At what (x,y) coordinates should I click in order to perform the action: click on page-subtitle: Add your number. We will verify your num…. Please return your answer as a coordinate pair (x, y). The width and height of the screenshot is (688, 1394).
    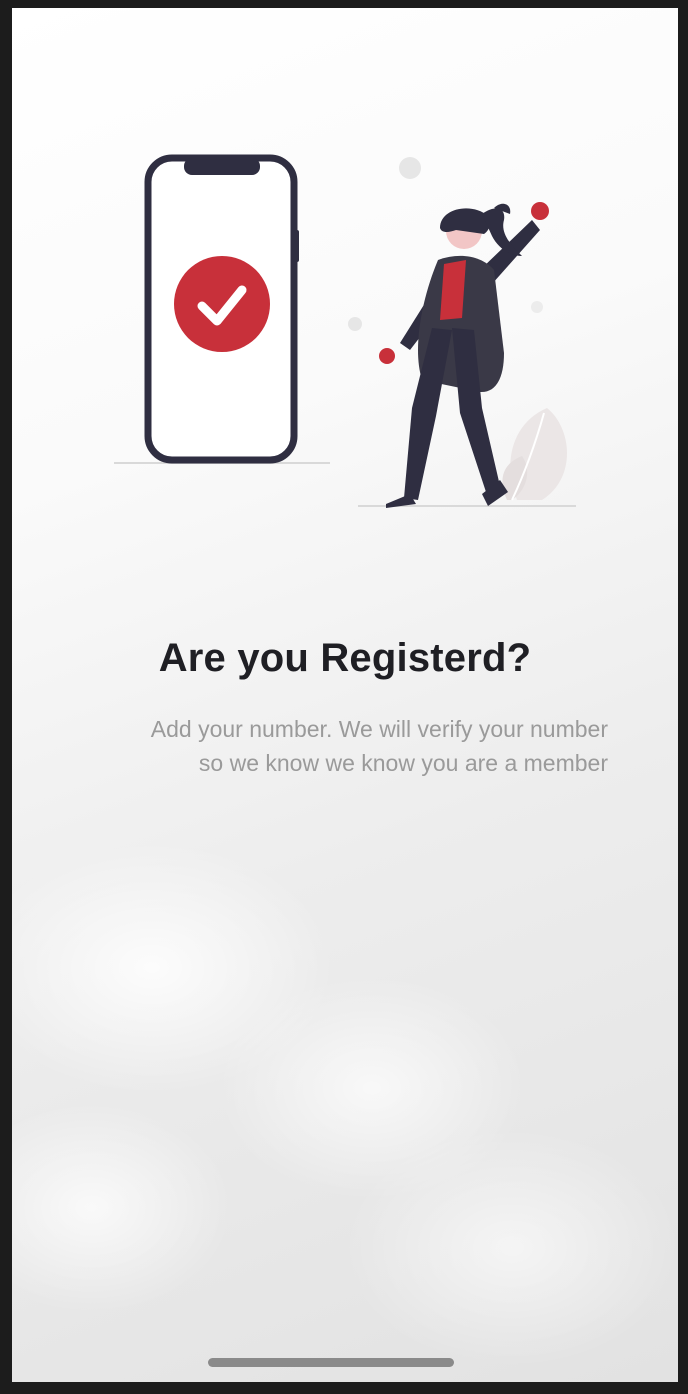
    Looking at the image, I should click on (340, 746).